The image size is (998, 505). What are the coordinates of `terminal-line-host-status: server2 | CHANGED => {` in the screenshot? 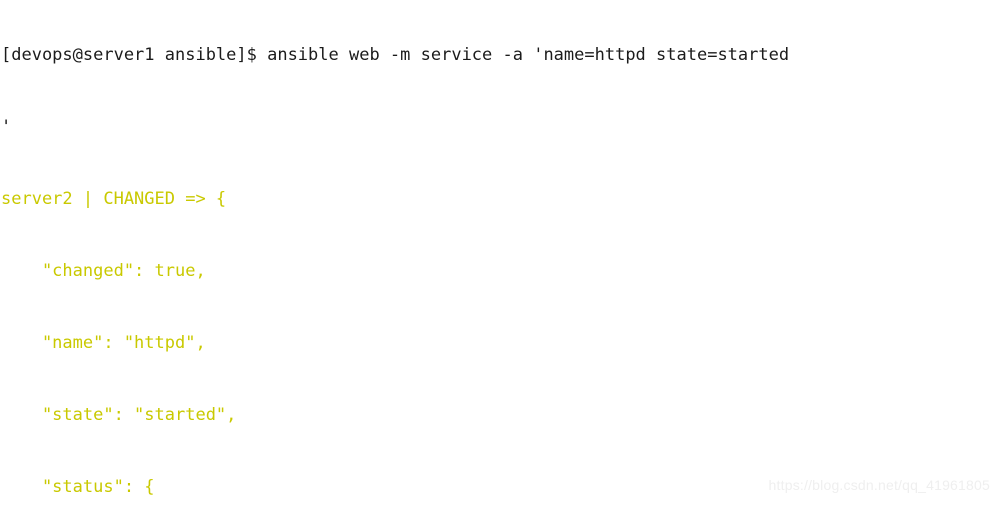 It's located at (114, 199).